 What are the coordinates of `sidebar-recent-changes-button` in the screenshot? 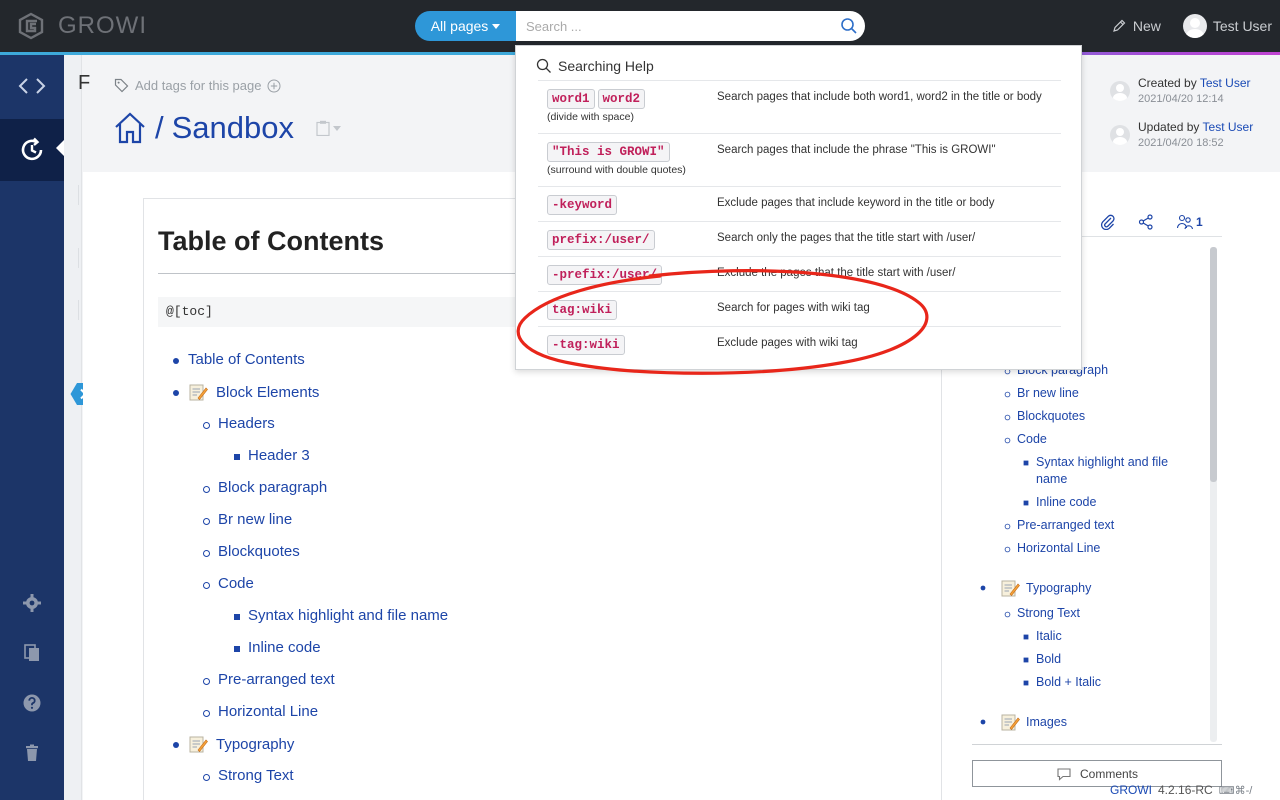 It's located at (32, 150).